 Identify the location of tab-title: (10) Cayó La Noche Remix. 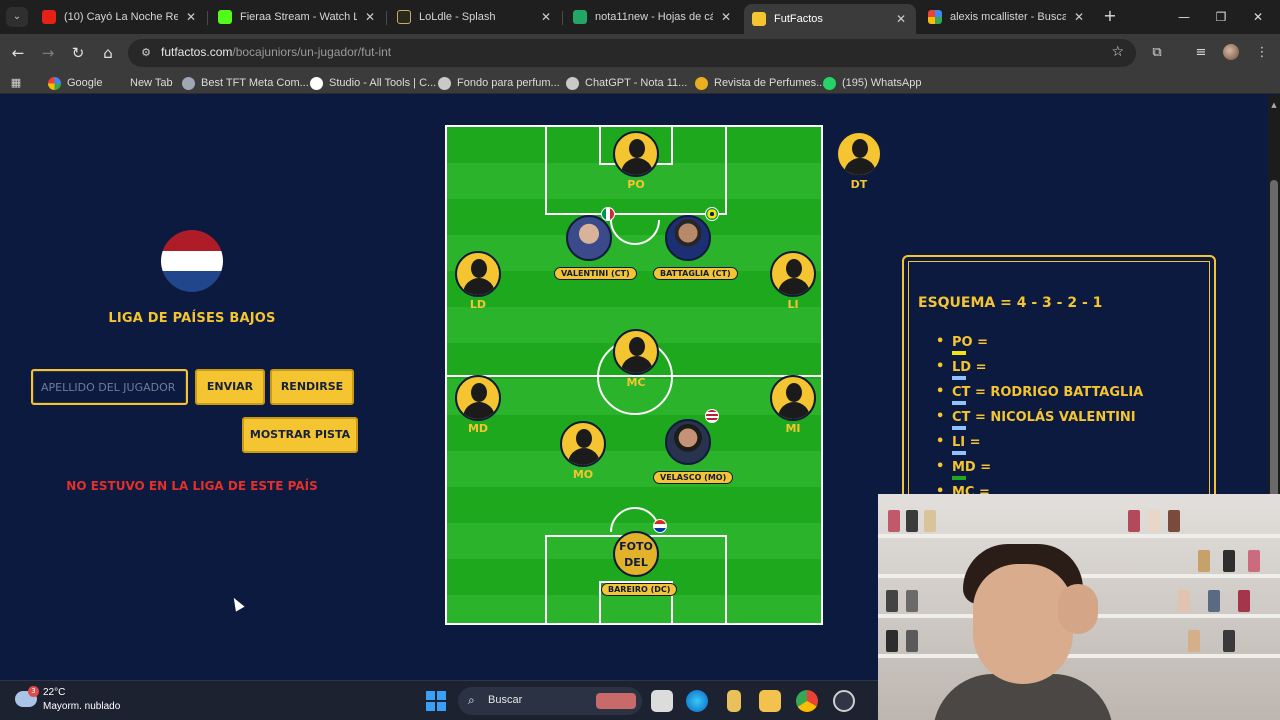
(121, 17).